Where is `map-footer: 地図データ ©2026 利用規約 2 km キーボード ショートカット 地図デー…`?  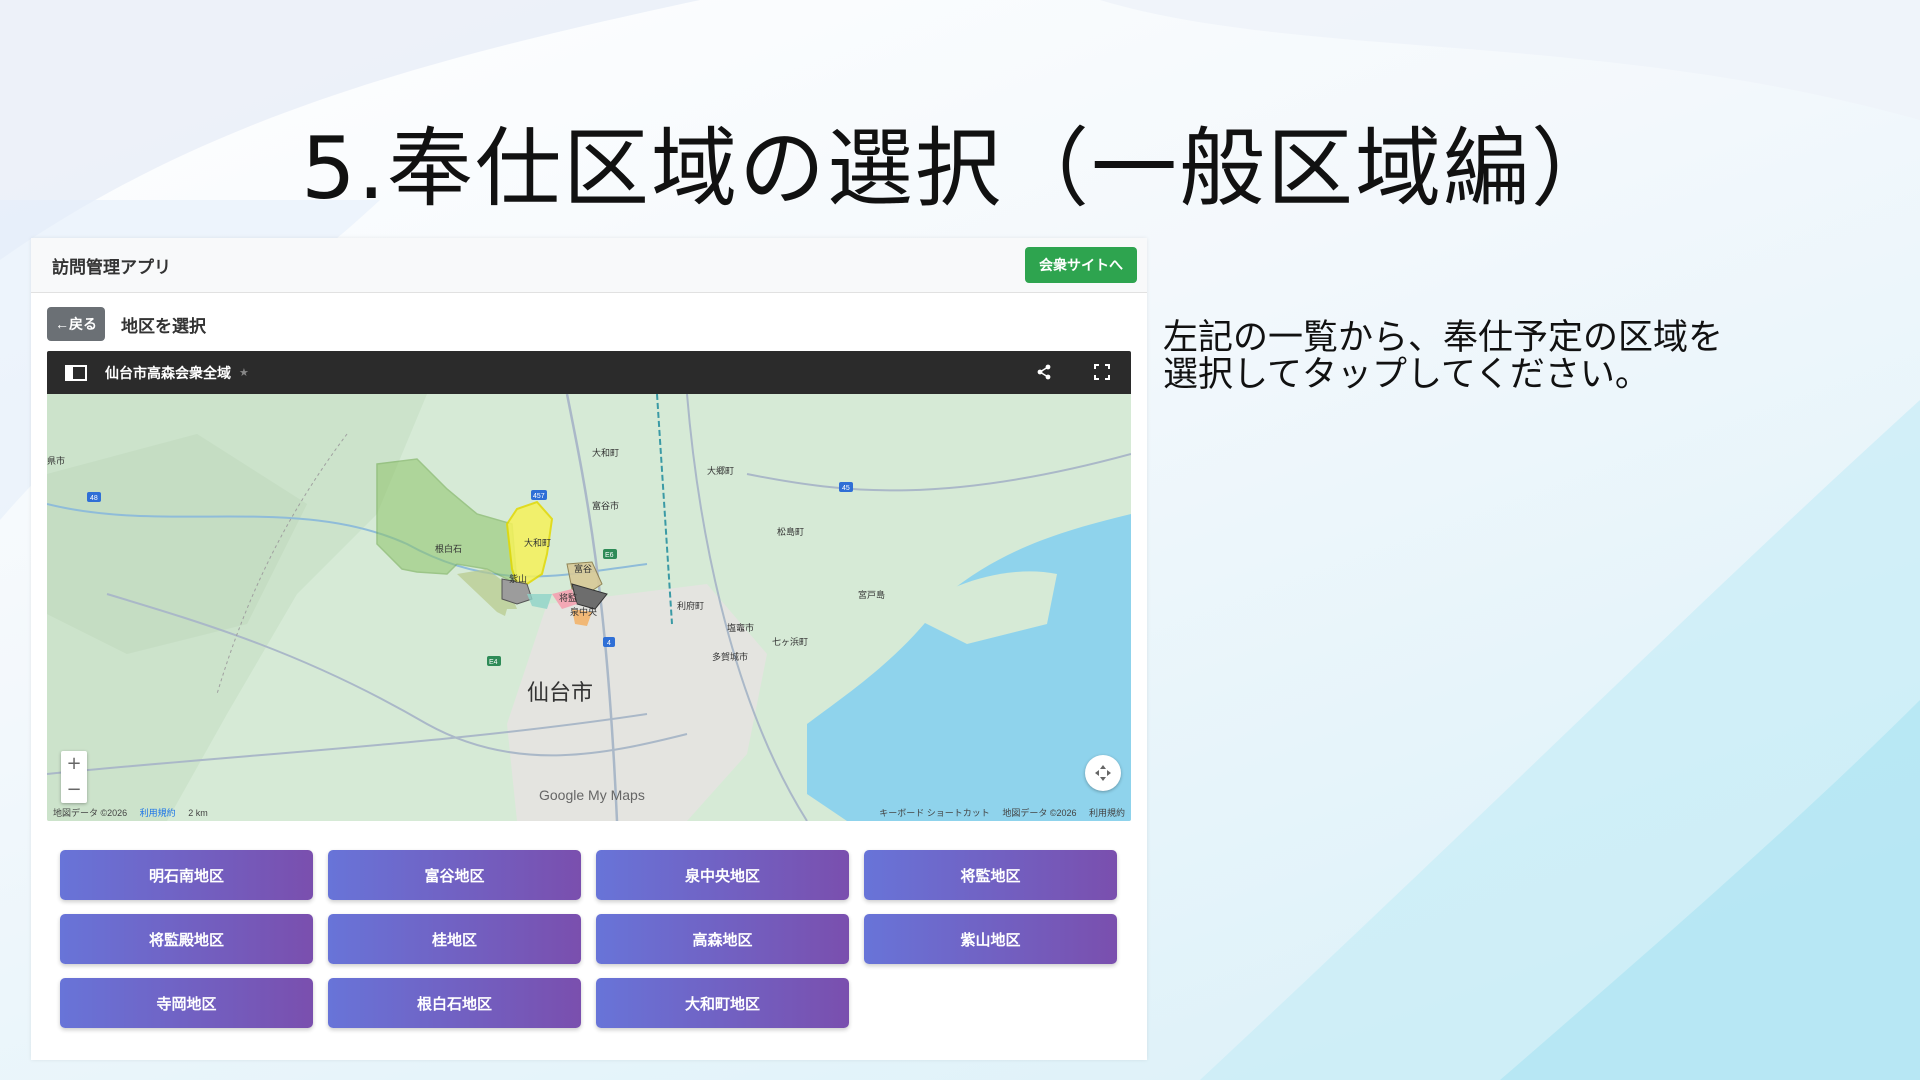 map-footer: 地図データ ©2026 利用規約 2 km キーボード ショートカット 地図デー… is located at coordinates (589, 814).